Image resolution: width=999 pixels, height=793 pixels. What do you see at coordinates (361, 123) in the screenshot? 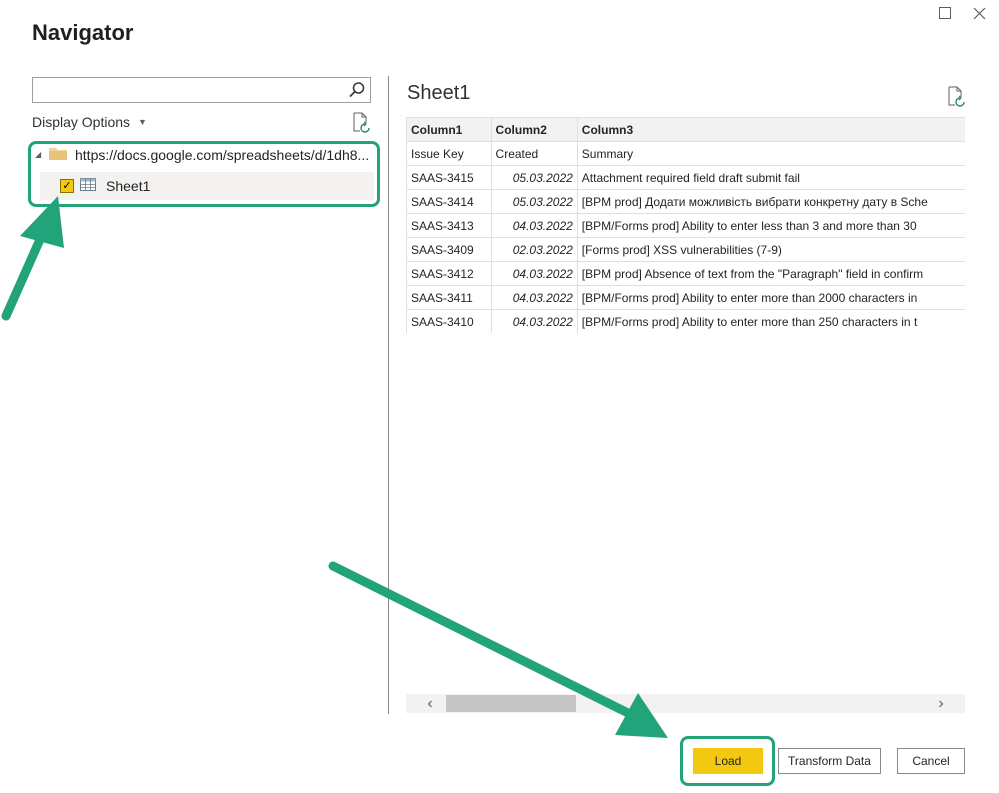
I see `refresh-icon` at bounding box center [361, 123].